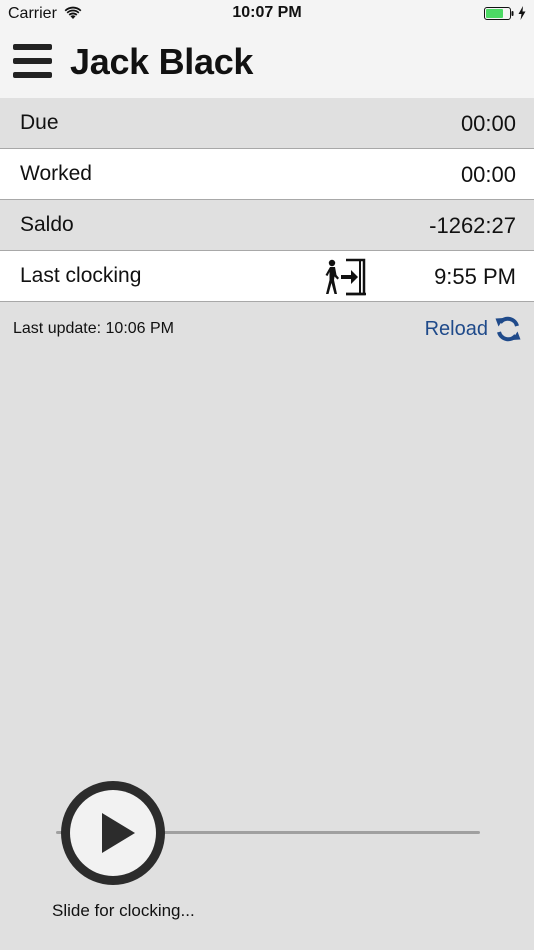 This screenshot has height=950, width=534. What do you see at coordinates (267, 174) in the screenshot?
I see `row-worked: Worked 00:00` at bounding box center [267, 174].